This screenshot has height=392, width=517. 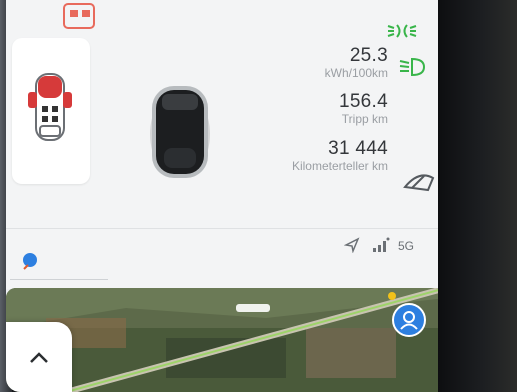 What do you see at coordinates (363, 101) in the screenshot?
I see `trip-value: 156.4` at bounding box center [363, 101].